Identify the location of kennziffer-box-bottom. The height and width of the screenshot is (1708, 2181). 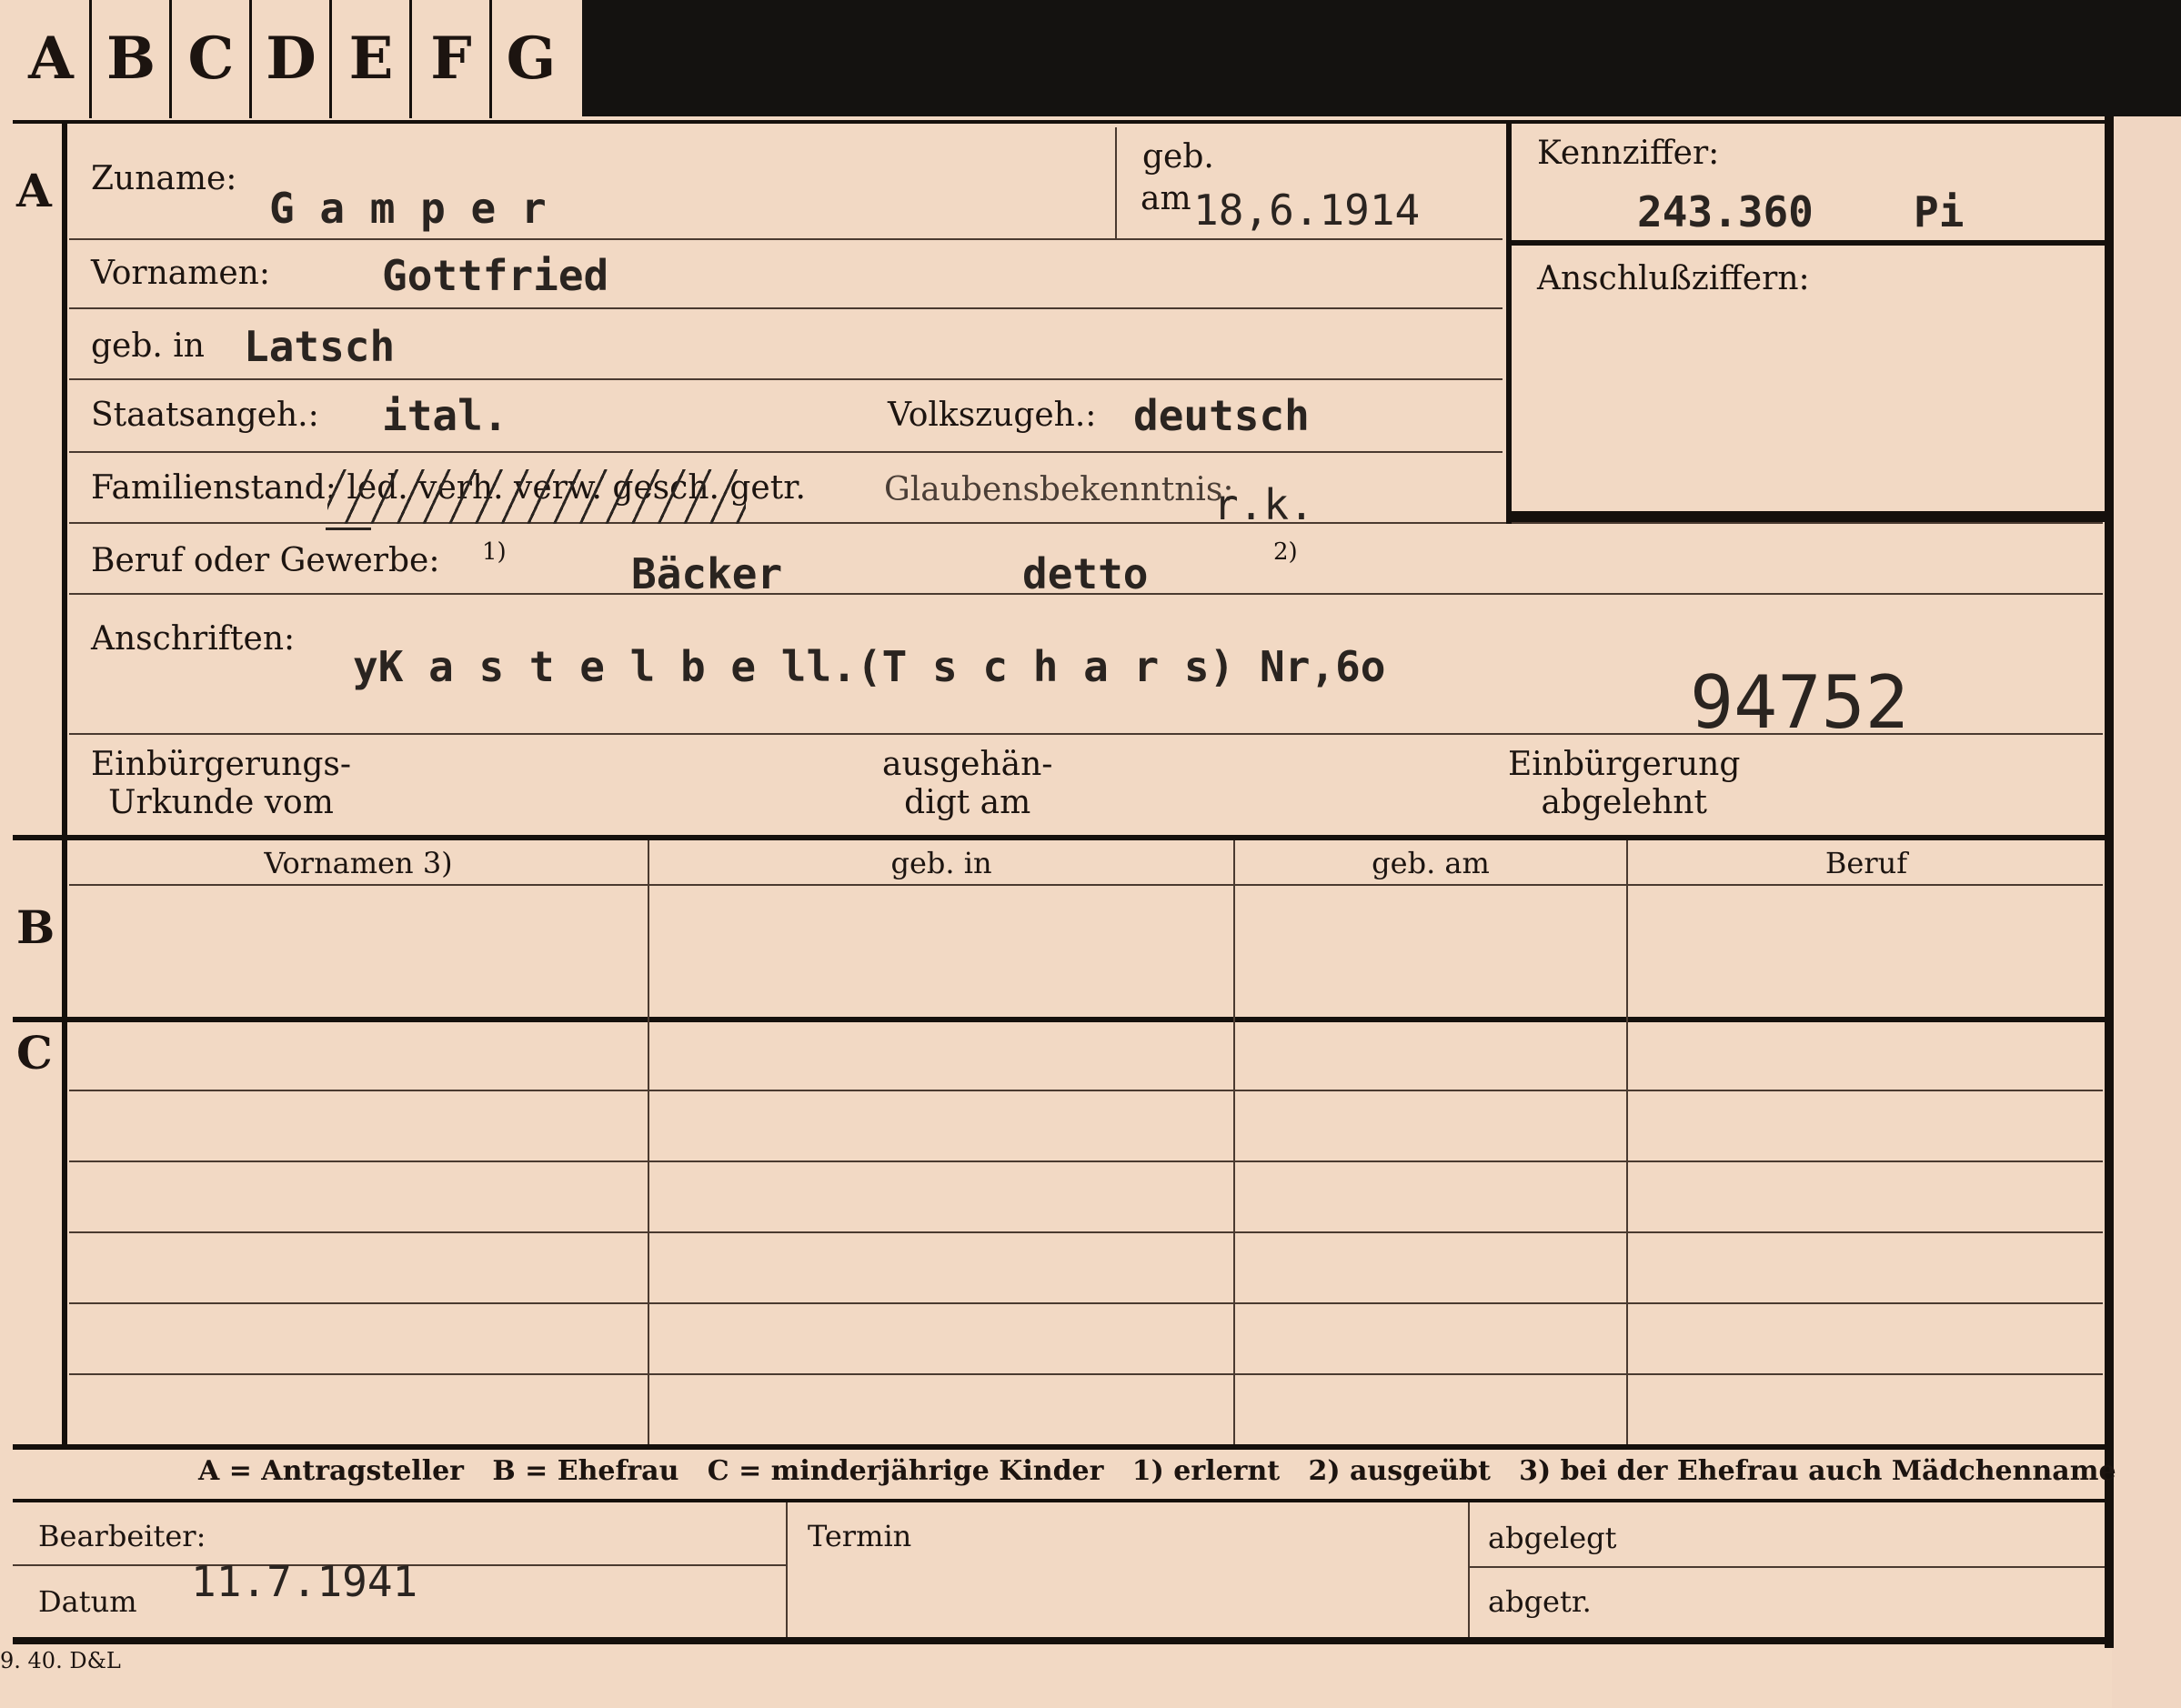
(1808, 516).